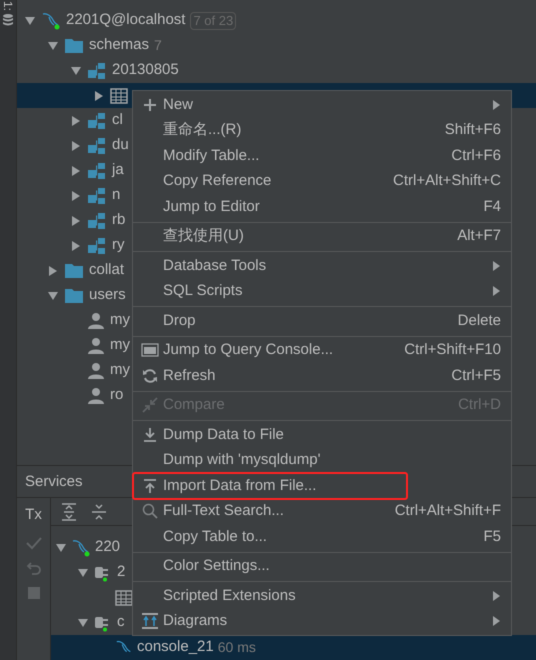  Describe the element at coordinates (107, 547) in the screenshot. I see `node-label: 220` at that location.